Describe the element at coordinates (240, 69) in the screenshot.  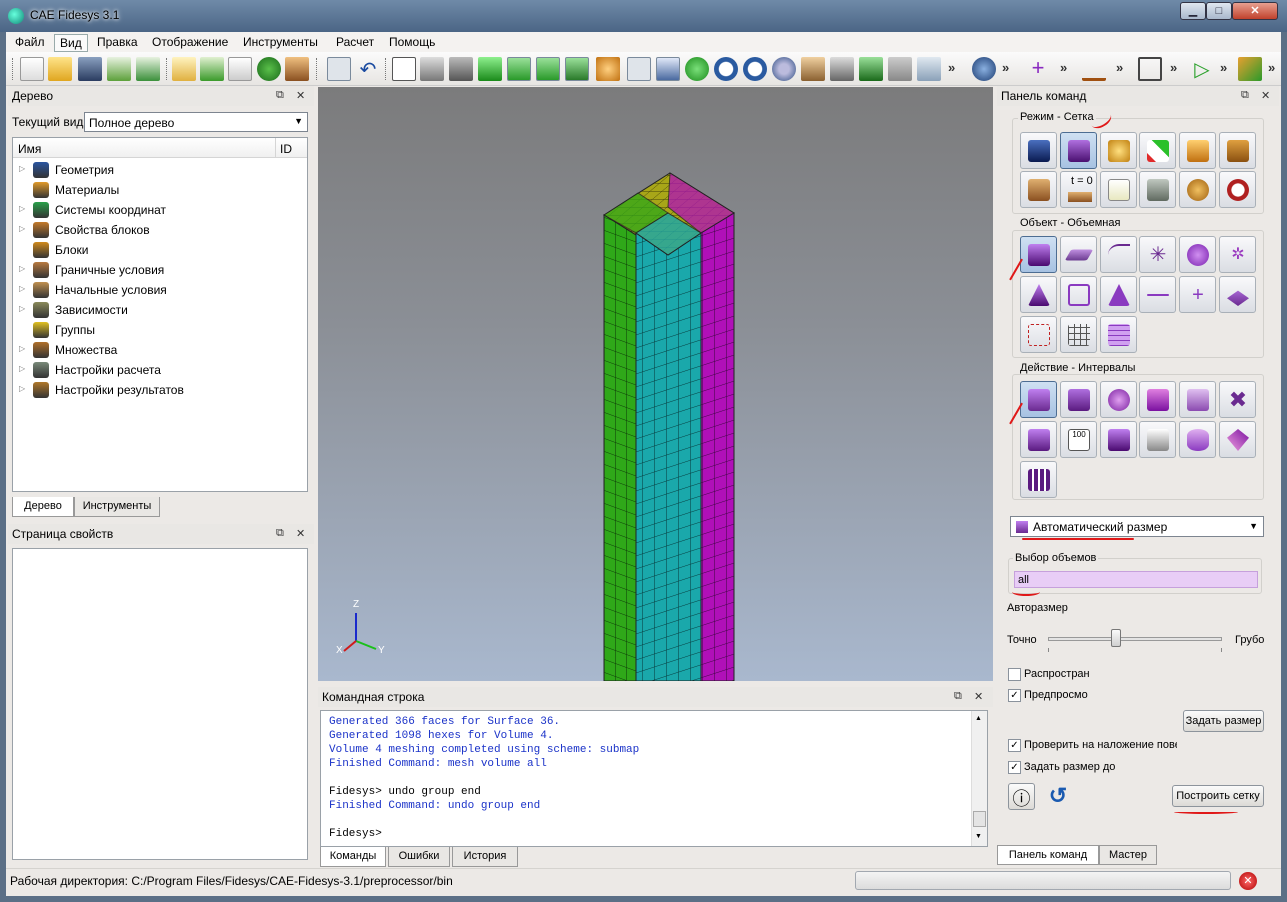
I see `id-file-icon` at that location.